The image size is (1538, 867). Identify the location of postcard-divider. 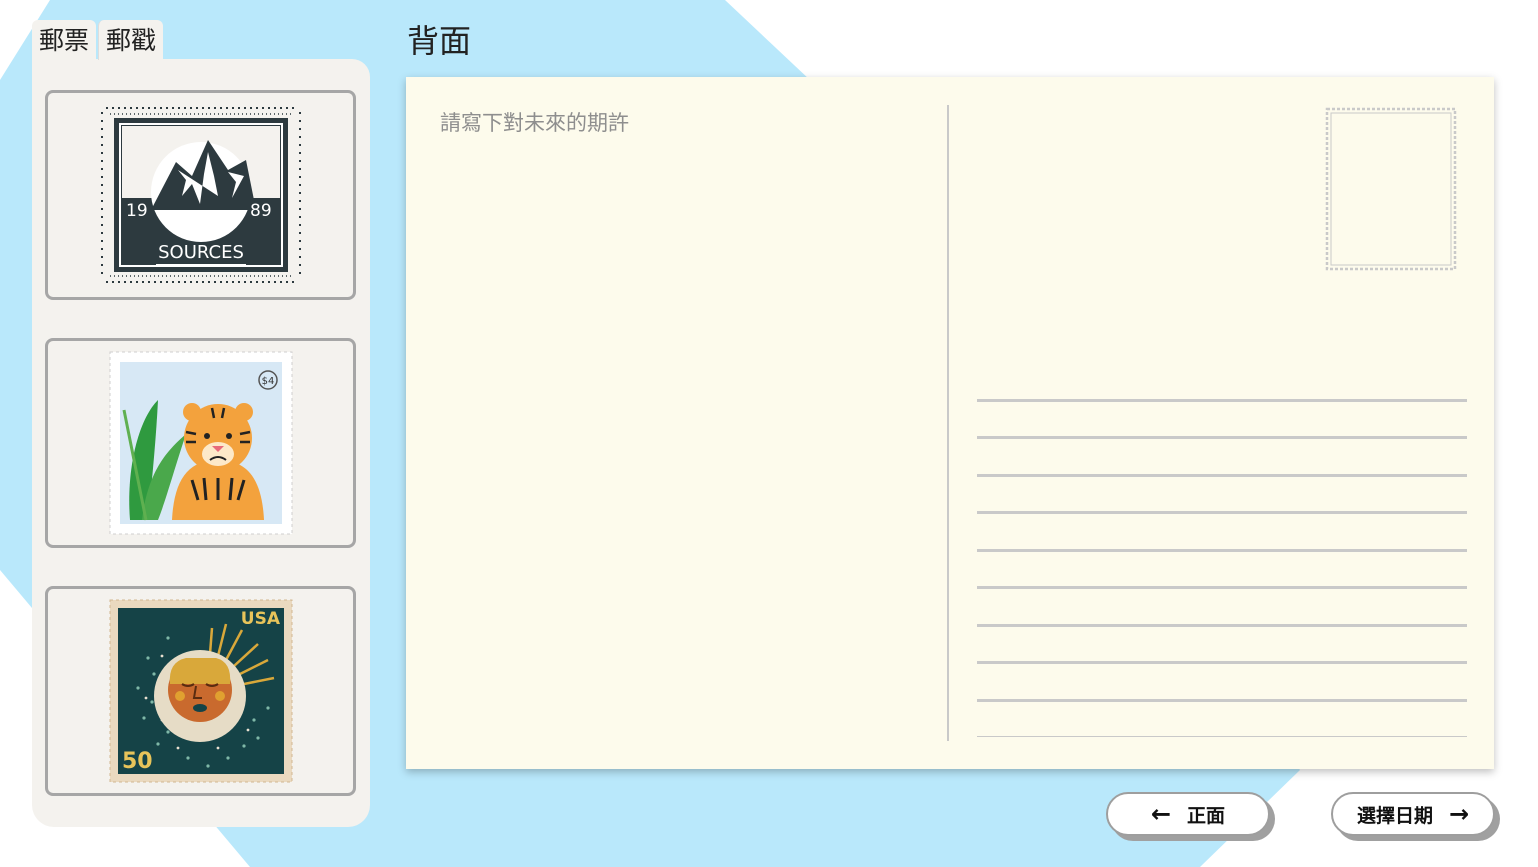
(948, 423).